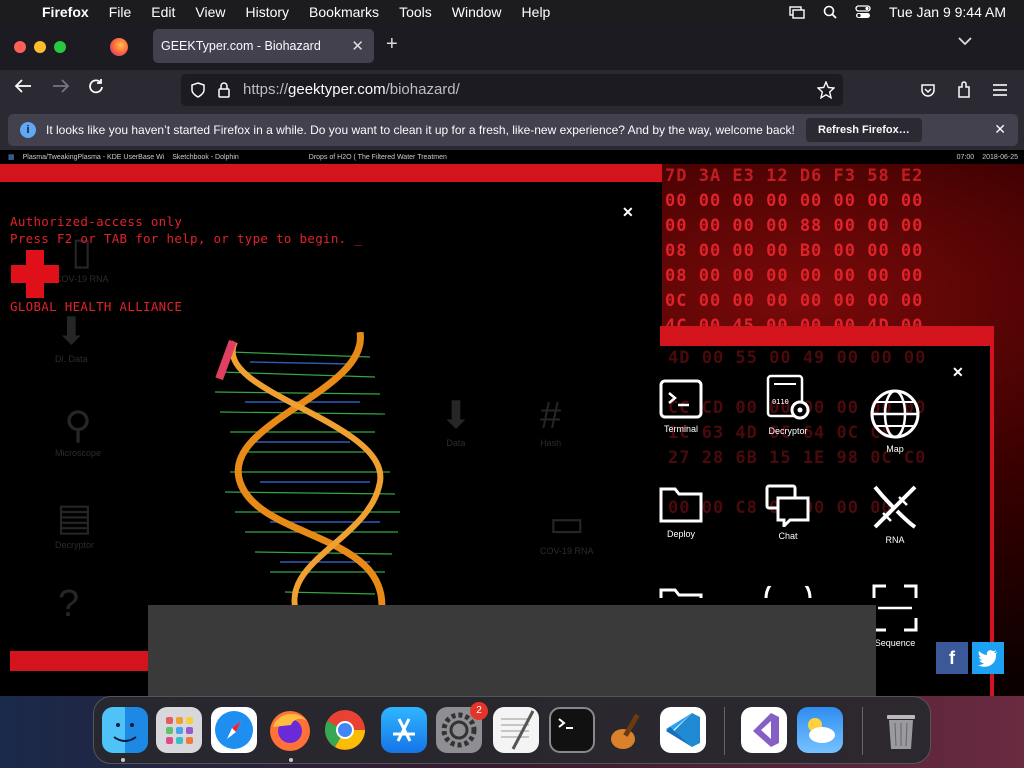 Image resolution: width=1024 pixels, height=768 pixels. Describe the element at coordinates (965, 41) in the screenshot. I see `list-all-tabs-icon` at that location.